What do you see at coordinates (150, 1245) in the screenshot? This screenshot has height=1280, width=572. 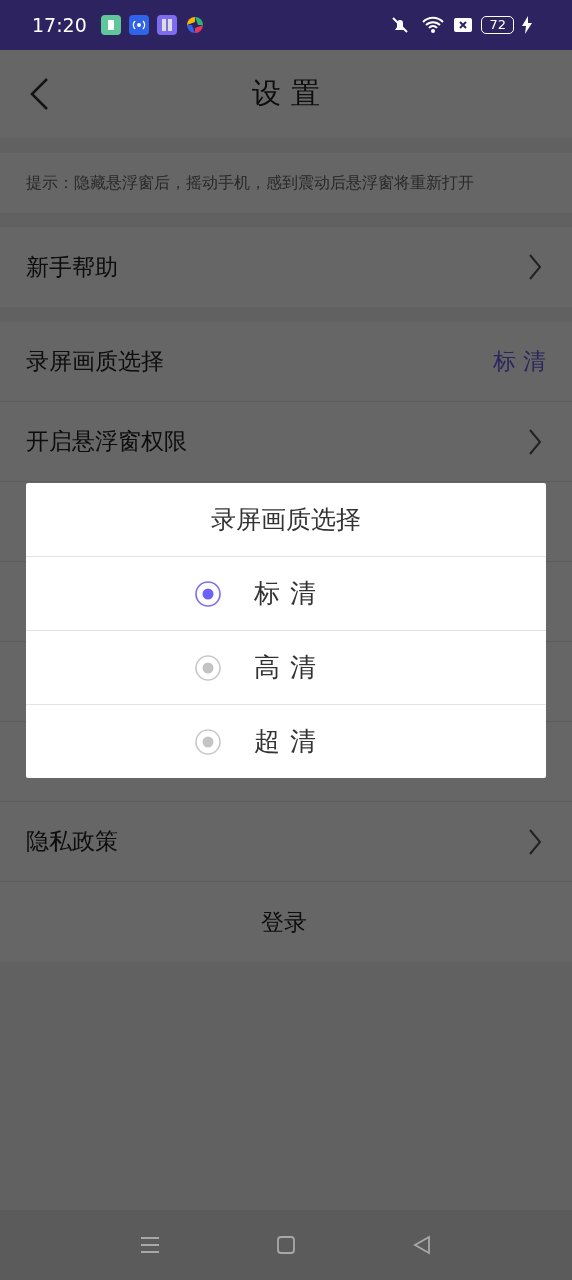 I see `menu-icon` at bounding box center [150, 1245].